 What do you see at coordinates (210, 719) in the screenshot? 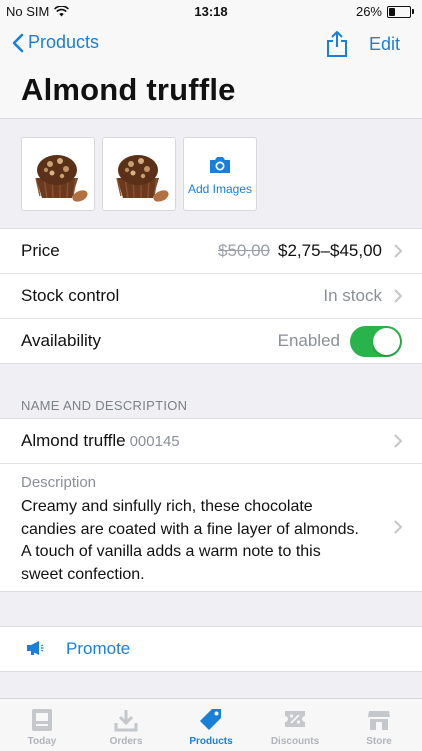
I see `products-tag-icon` at bounding box center [210, 719].